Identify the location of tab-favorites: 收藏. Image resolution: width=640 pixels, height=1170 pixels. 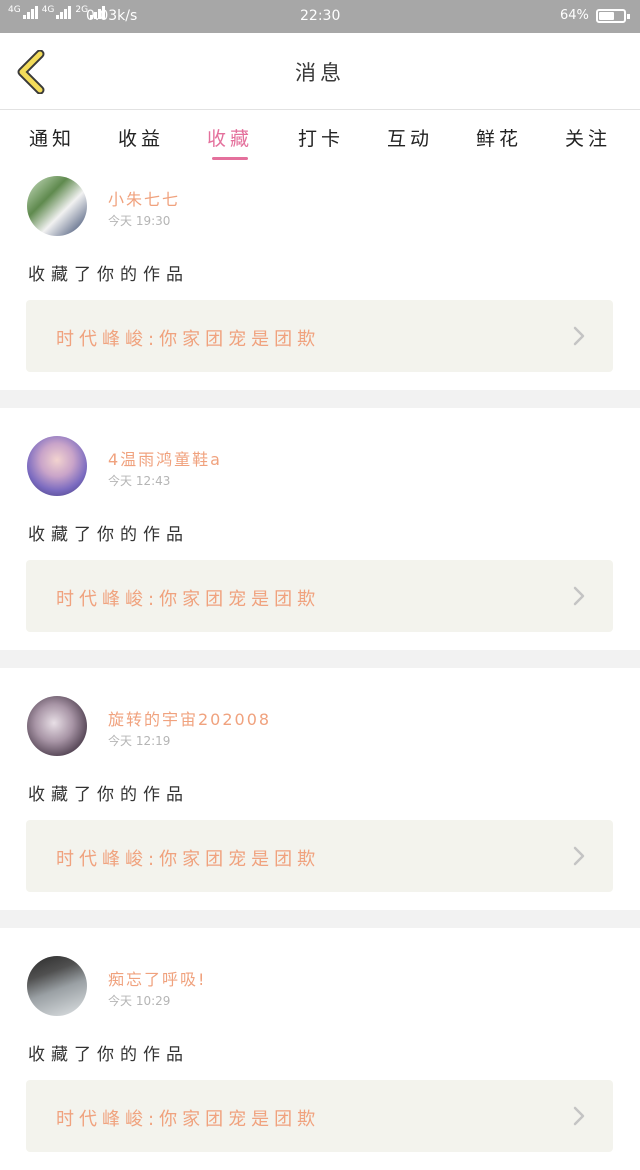
(230, 142).